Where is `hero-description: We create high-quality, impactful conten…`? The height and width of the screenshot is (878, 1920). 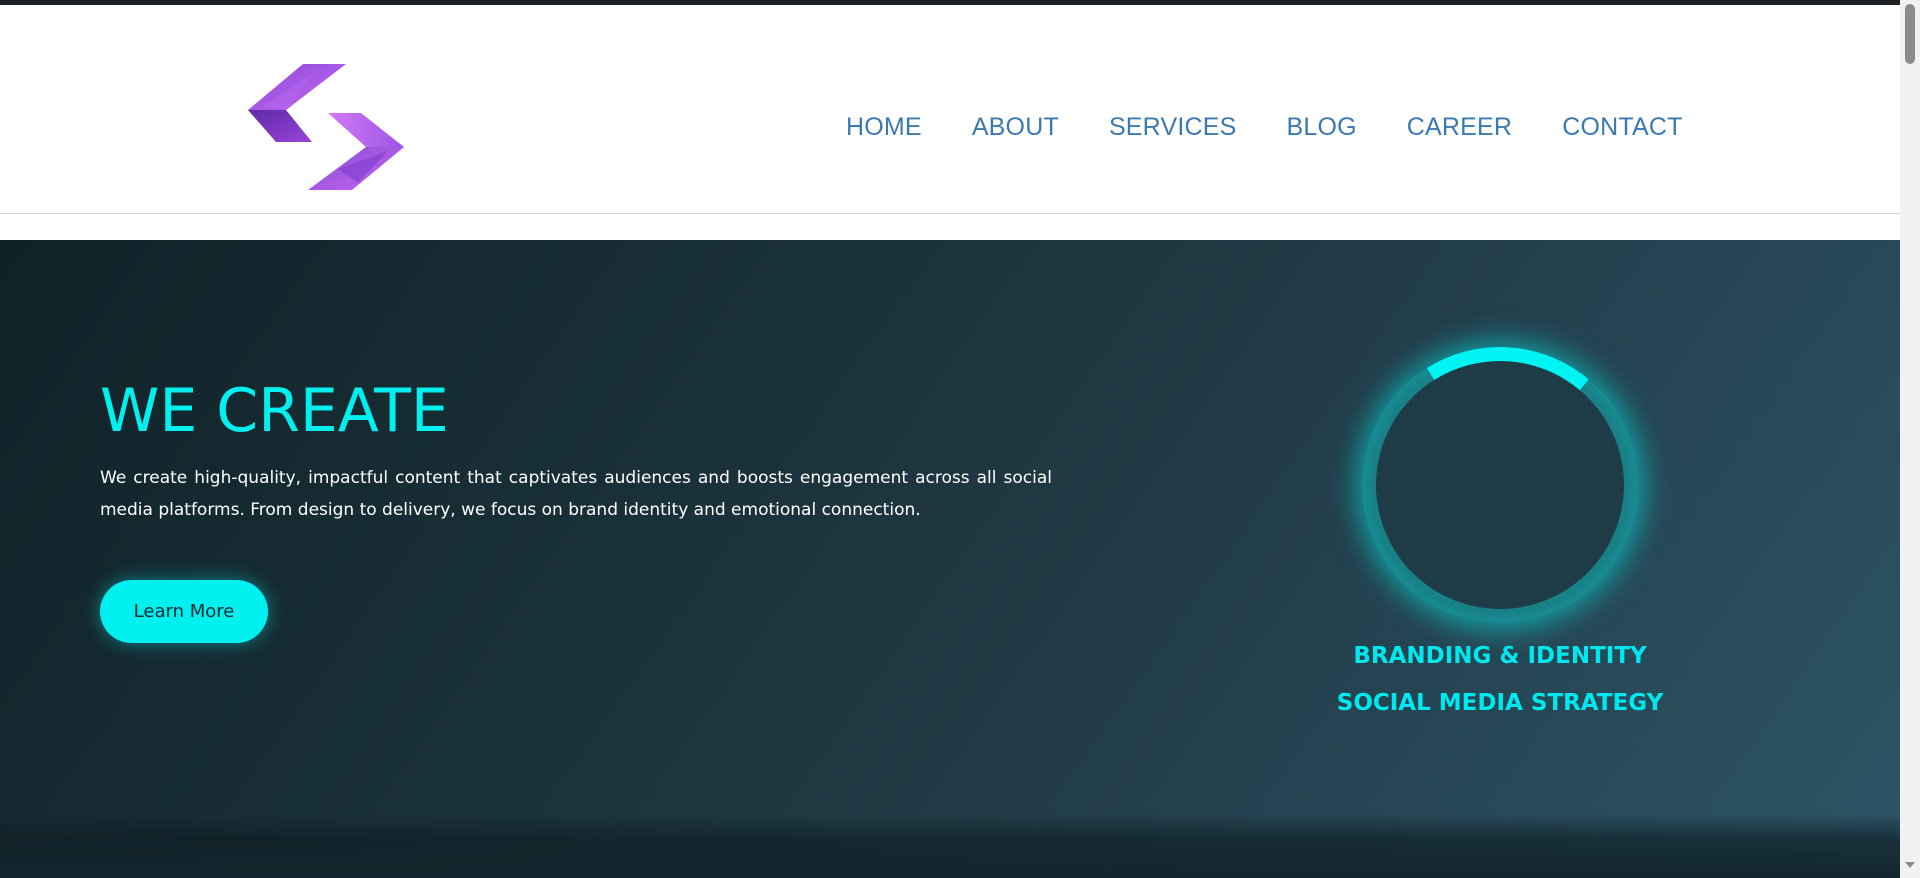 hero-description: We create high-quality, impactful conten… is located at coordinates (576, 494).